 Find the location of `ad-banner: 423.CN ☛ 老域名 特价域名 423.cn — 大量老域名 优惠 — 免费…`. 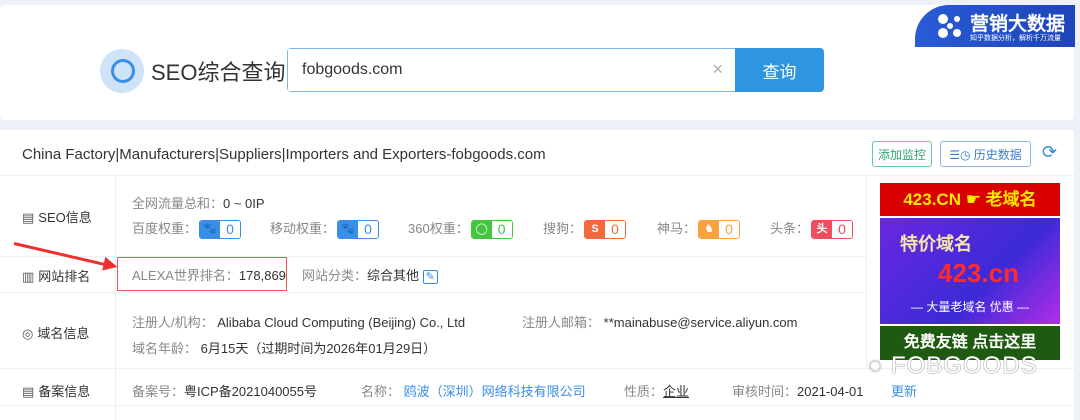

ad-banner: 423.CN ☛ 老域名 特价域名 423.cn — 大量老域名 优惠 — 免费… is located at coordinates (970, 271).